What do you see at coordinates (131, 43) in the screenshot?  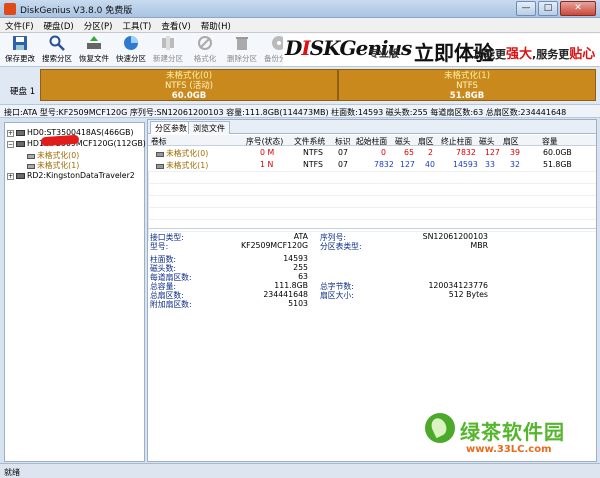 I see `quick-partition-icon` at bounding box center [131, 43].